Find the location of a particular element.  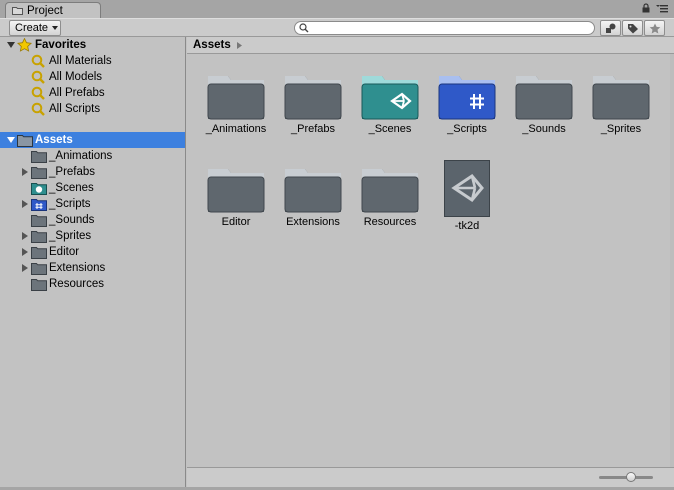

tree-item-all-prefabs: All Prefabs is located at coordinates (92, 93).